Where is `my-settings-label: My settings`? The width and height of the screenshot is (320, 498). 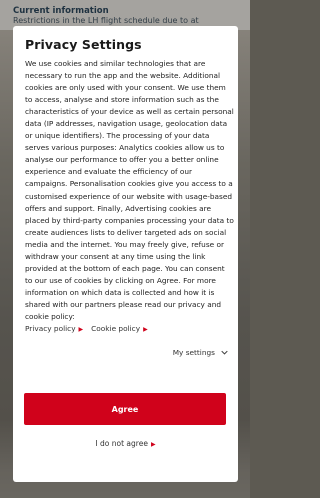
my-settings-label: My settings is located at coordinates (193, 352).